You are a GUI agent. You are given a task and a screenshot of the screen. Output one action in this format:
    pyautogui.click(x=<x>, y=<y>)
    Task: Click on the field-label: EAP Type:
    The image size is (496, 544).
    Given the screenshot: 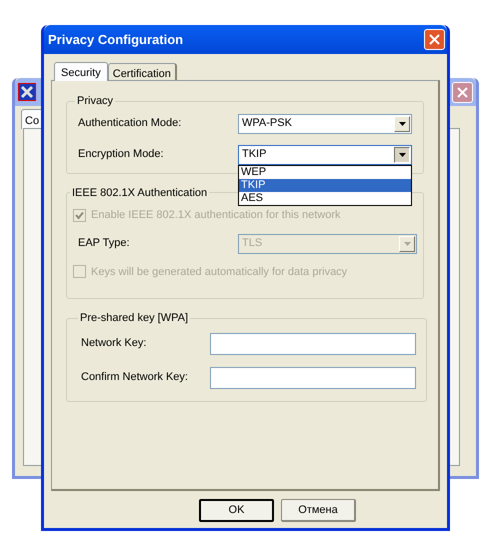 What is the action you would take?
    pyautogui.click(x=104, y=244)
    